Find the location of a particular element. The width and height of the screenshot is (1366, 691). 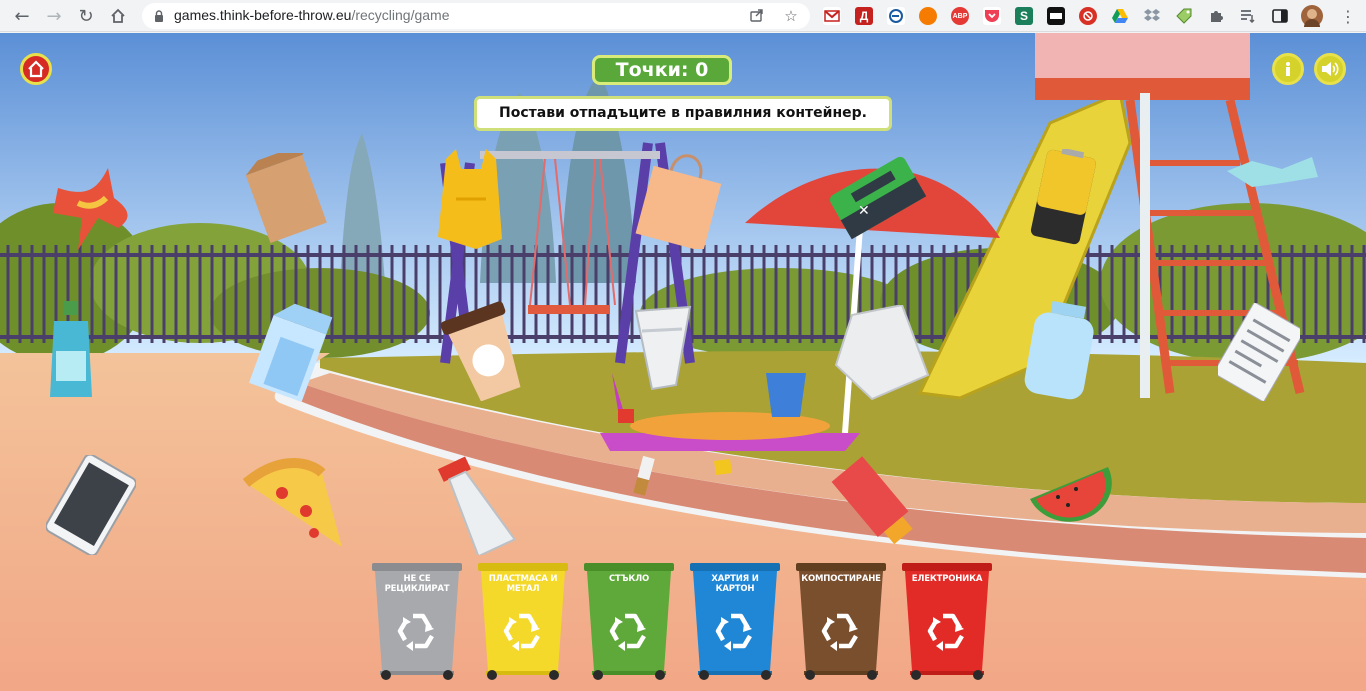

coffee-cup-item is located at coordinates (485, 351).